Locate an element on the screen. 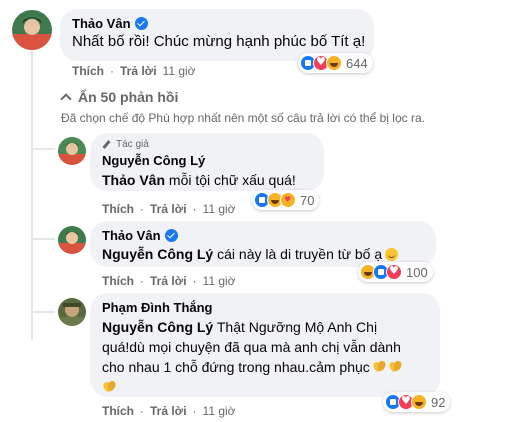 Image resolution: width=509 pixels, height=422 pixels. reply-text: Thảo Vân mỗi tội chữ xấu quá! is located at coordinates (199, 180).